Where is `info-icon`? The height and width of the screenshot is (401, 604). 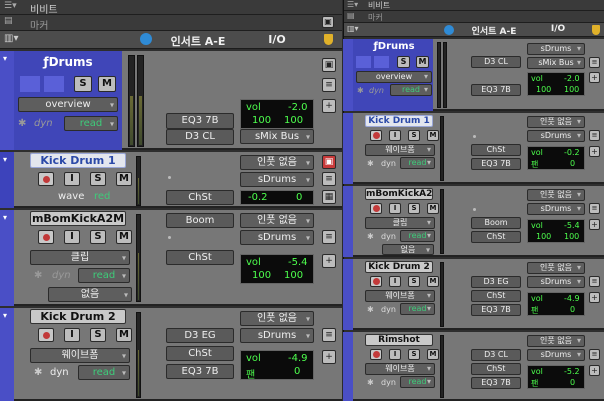 info-icon is located at coordinates (146, 39).